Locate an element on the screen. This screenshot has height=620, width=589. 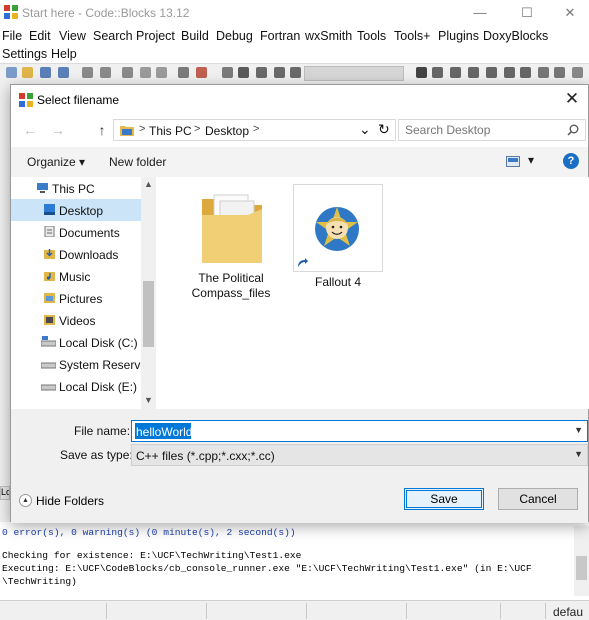
tree-item-pictures: Pictures is located at coordinates (76, 298).